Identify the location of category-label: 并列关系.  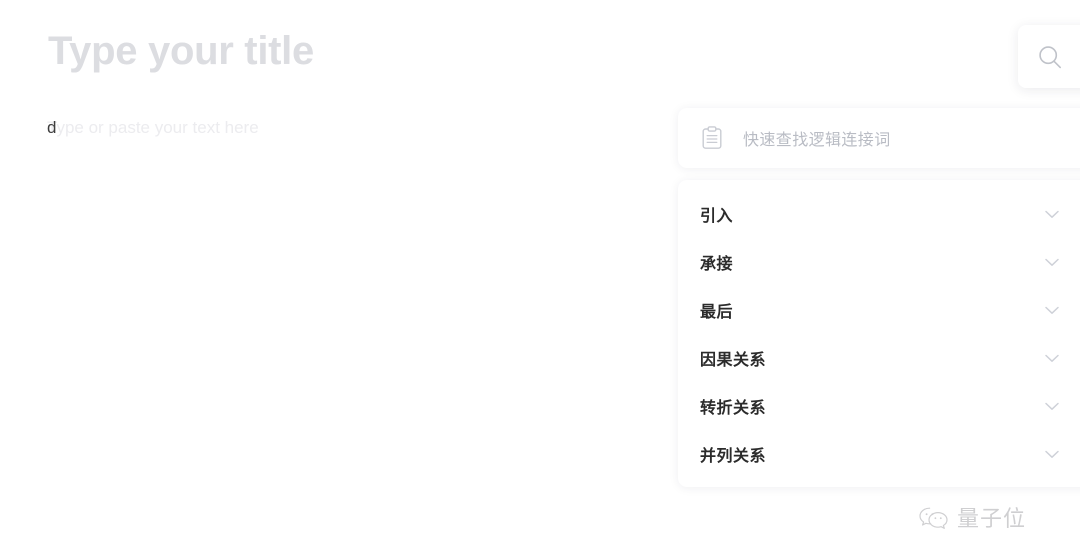
(733, 456).